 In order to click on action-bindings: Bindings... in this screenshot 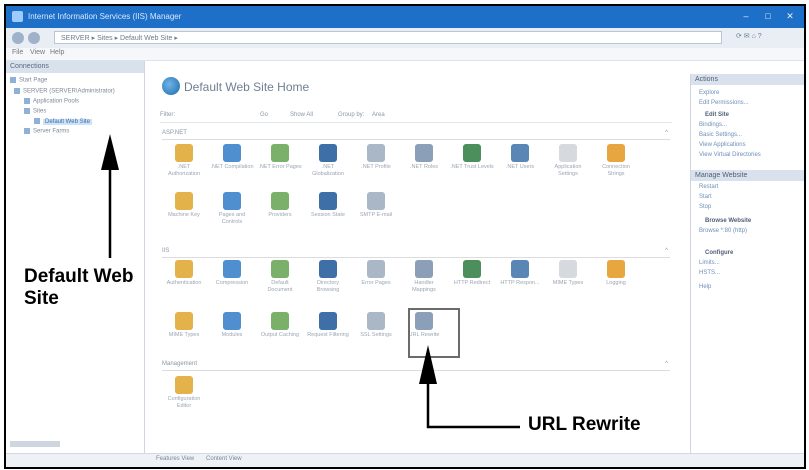, I will do `click(713, 125)`.